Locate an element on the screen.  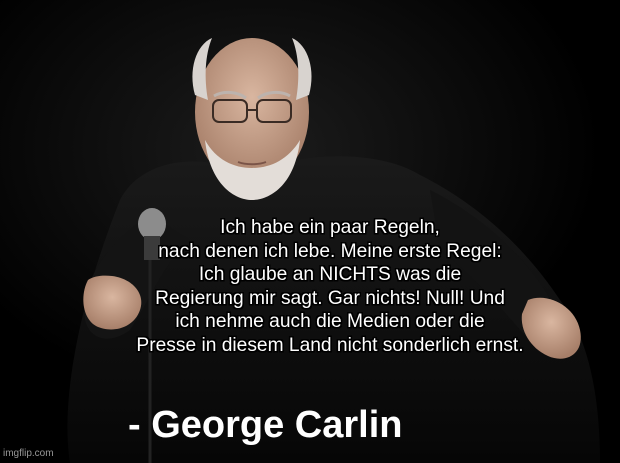
watermark-text: imgflip.com is located at coordinates (28, 453).